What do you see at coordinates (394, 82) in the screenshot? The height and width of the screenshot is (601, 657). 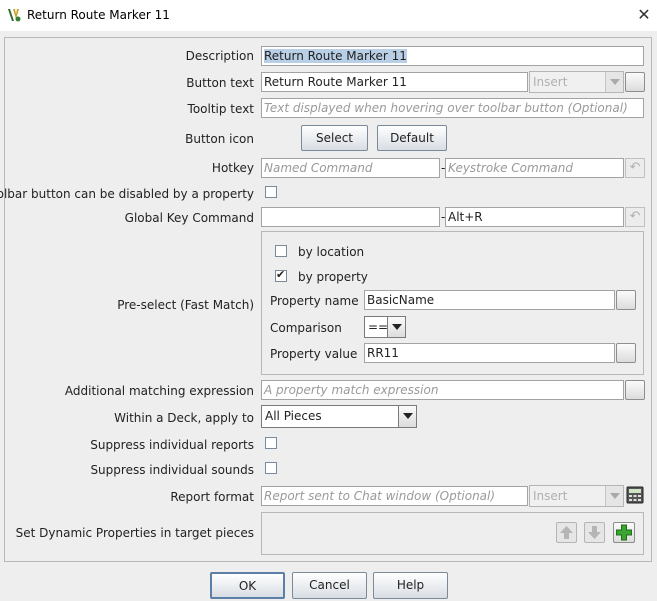 I see `button-text-field: Return Route Marker 11` at bounding box center [394, 82].